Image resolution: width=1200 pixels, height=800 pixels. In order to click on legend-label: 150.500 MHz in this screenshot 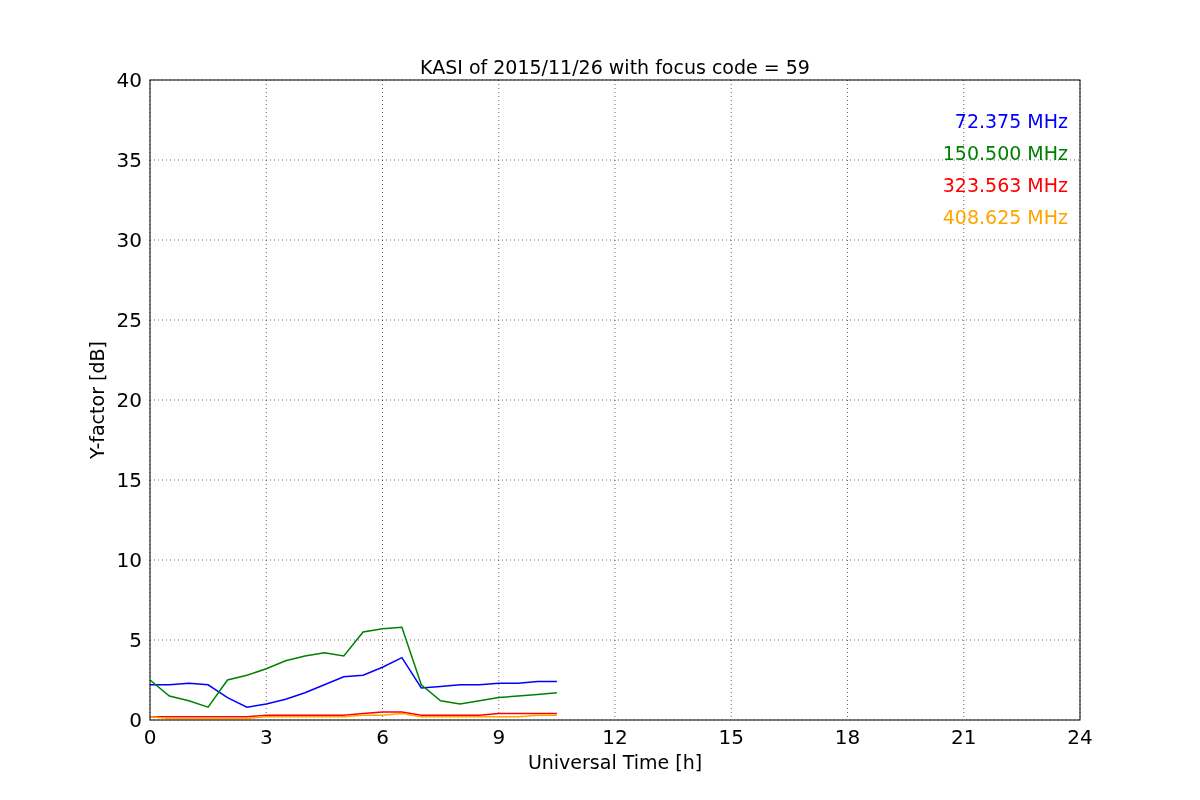, I will do `click(1005, 153)`.